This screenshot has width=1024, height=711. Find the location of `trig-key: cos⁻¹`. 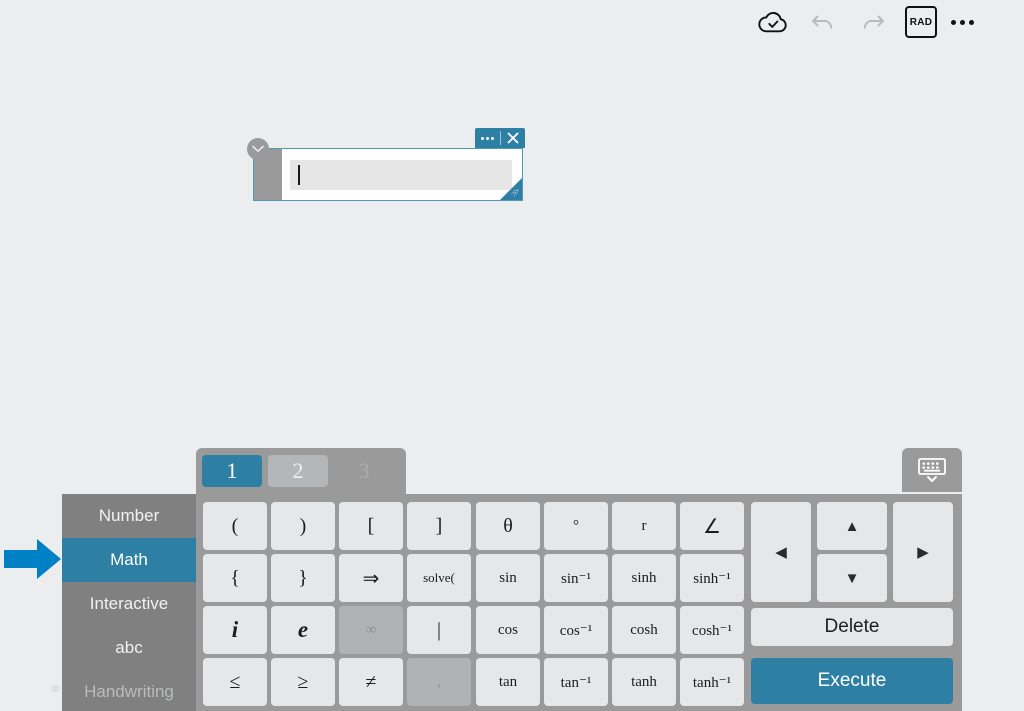

trig-key: cos⁻¹ is located at coordinates (576, 630).